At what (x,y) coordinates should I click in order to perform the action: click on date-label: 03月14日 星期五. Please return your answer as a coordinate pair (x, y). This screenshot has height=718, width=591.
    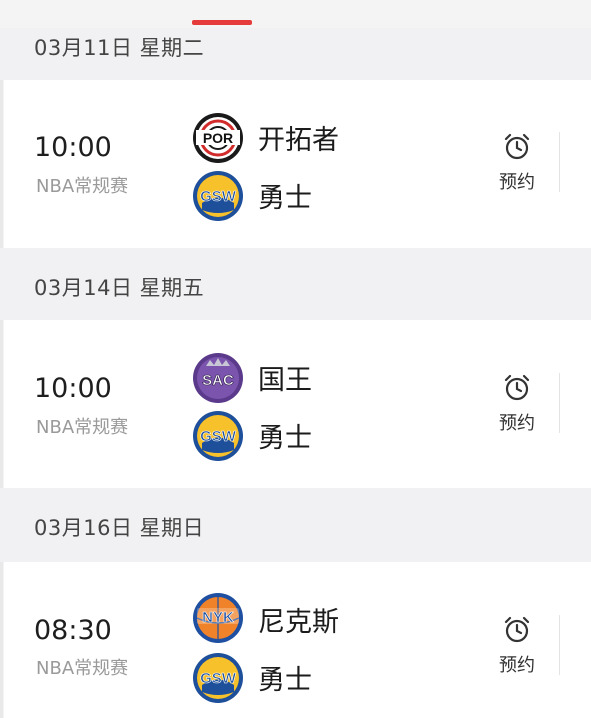
    Looking at the image, I should click on (119, 288).